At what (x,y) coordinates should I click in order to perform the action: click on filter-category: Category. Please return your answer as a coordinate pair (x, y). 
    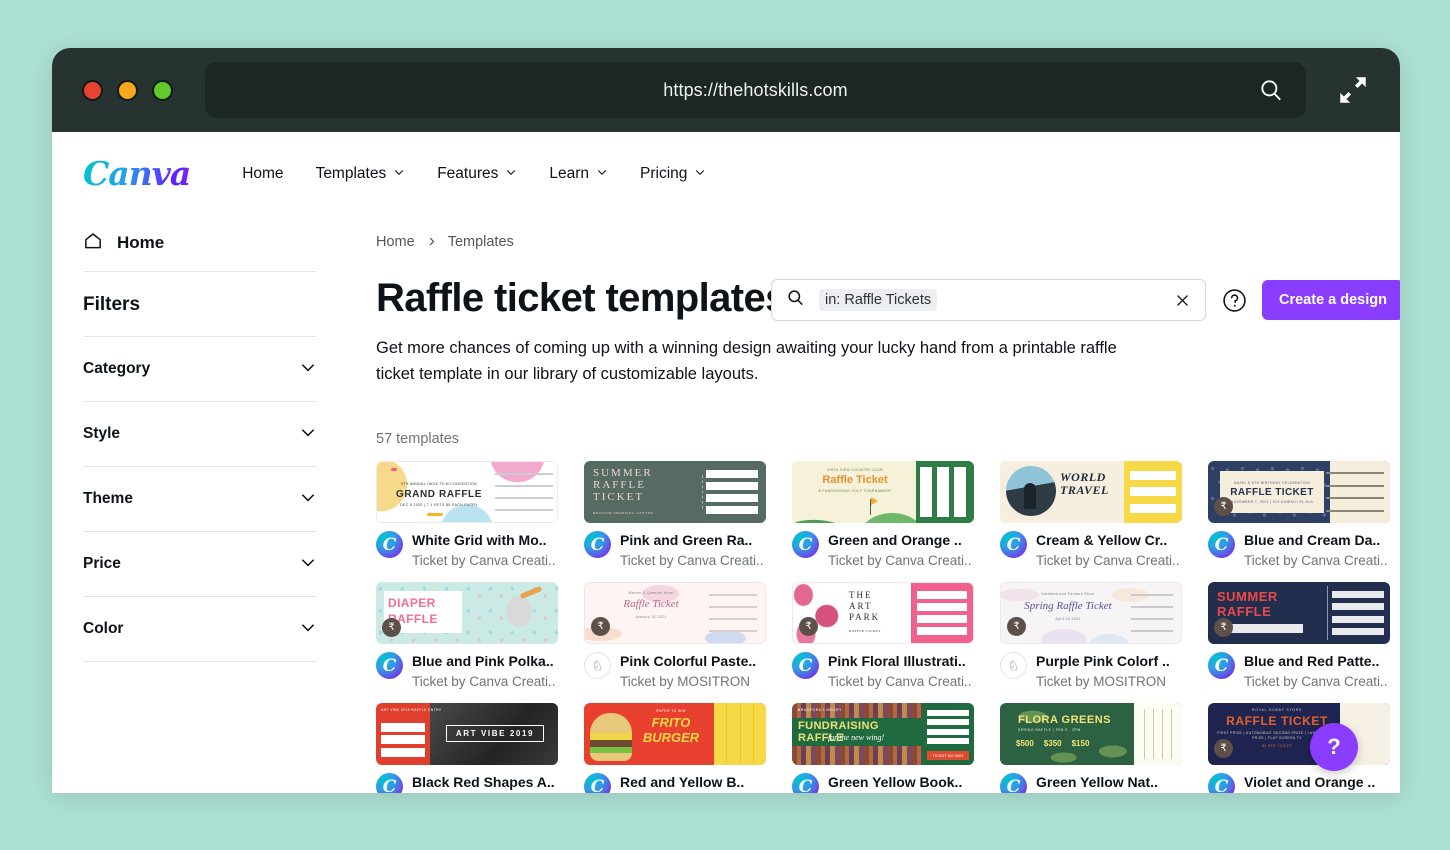
    Looking at the image, I should click on (200, 369).